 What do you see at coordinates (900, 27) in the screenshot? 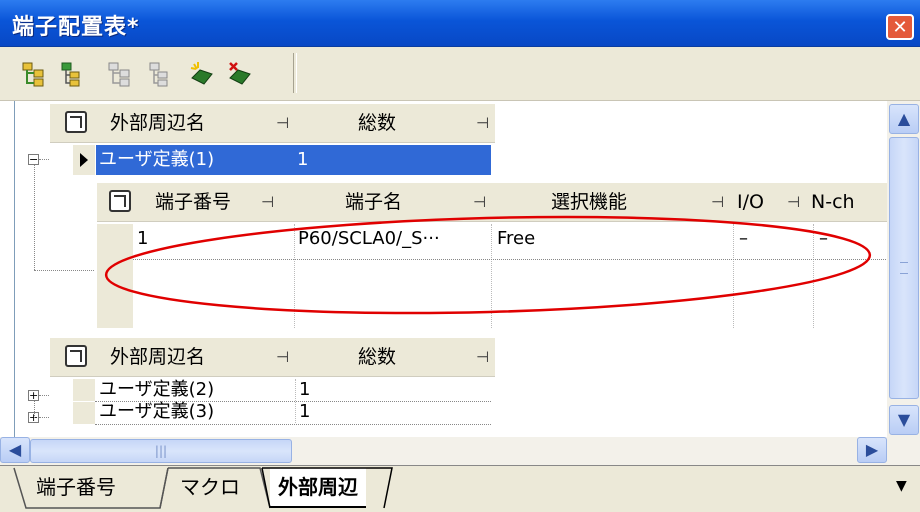
I see `close-icon: ✕` at bounding box center [900, 27].